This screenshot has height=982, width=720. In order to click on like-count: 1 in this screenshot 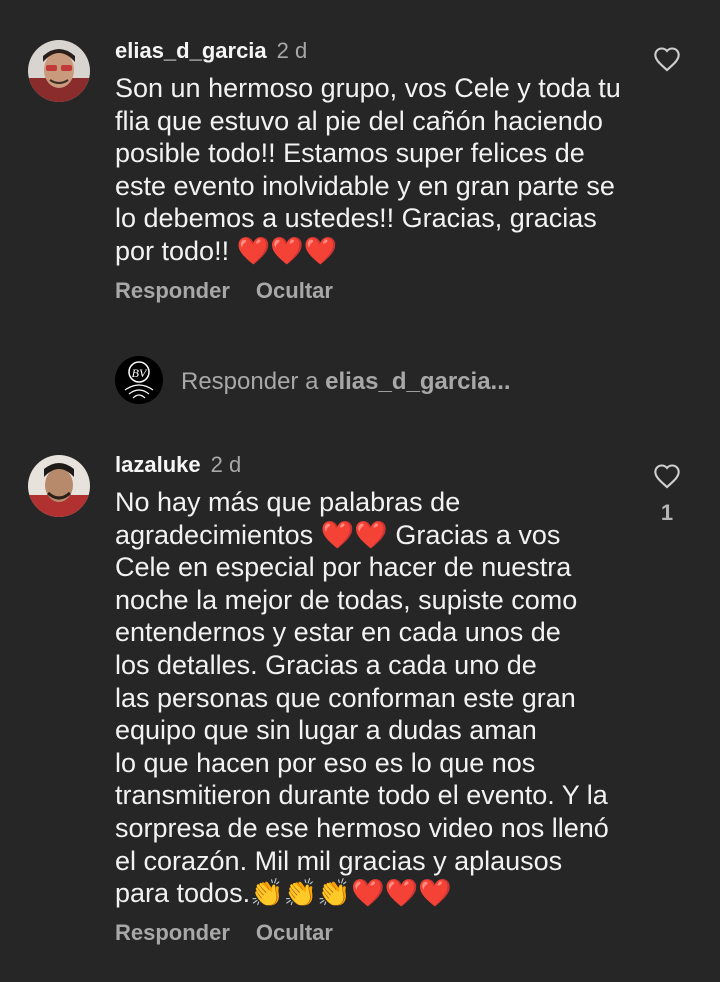, I will do `click(667, 512)`.